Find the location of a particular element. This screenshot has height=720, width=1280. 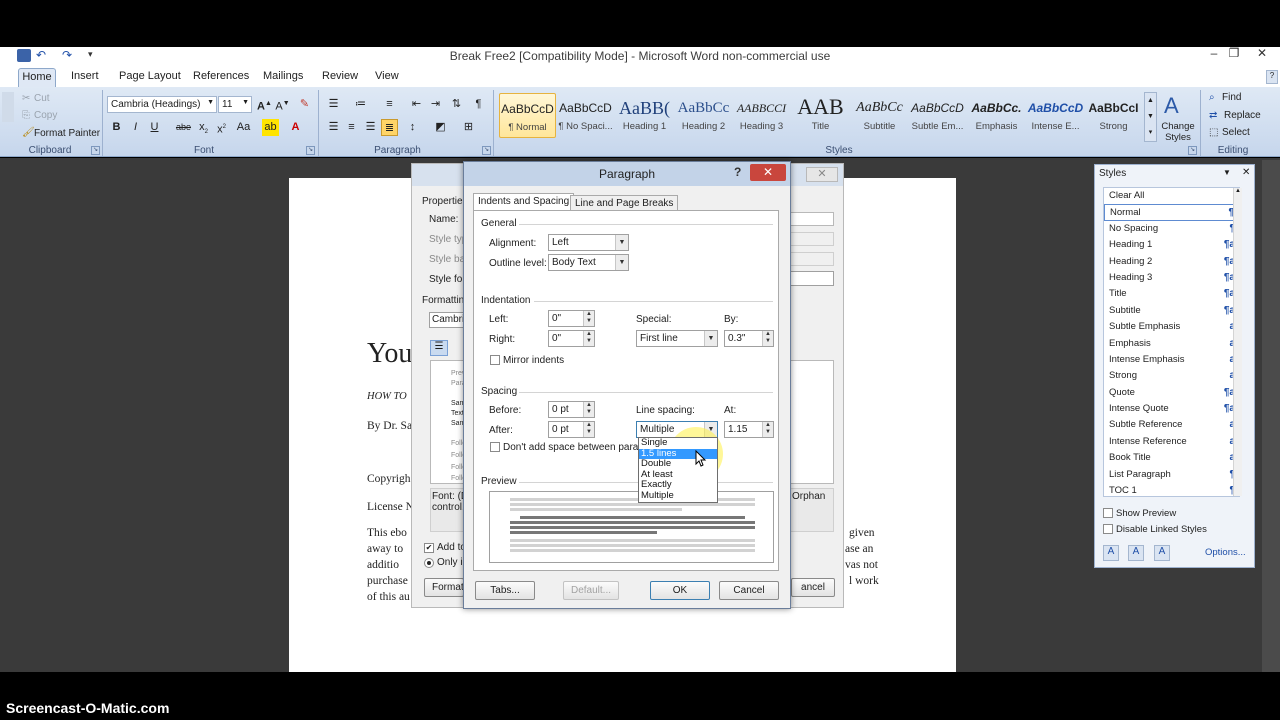

bullets-icon: ☰ is located at coordinates (333, 104).